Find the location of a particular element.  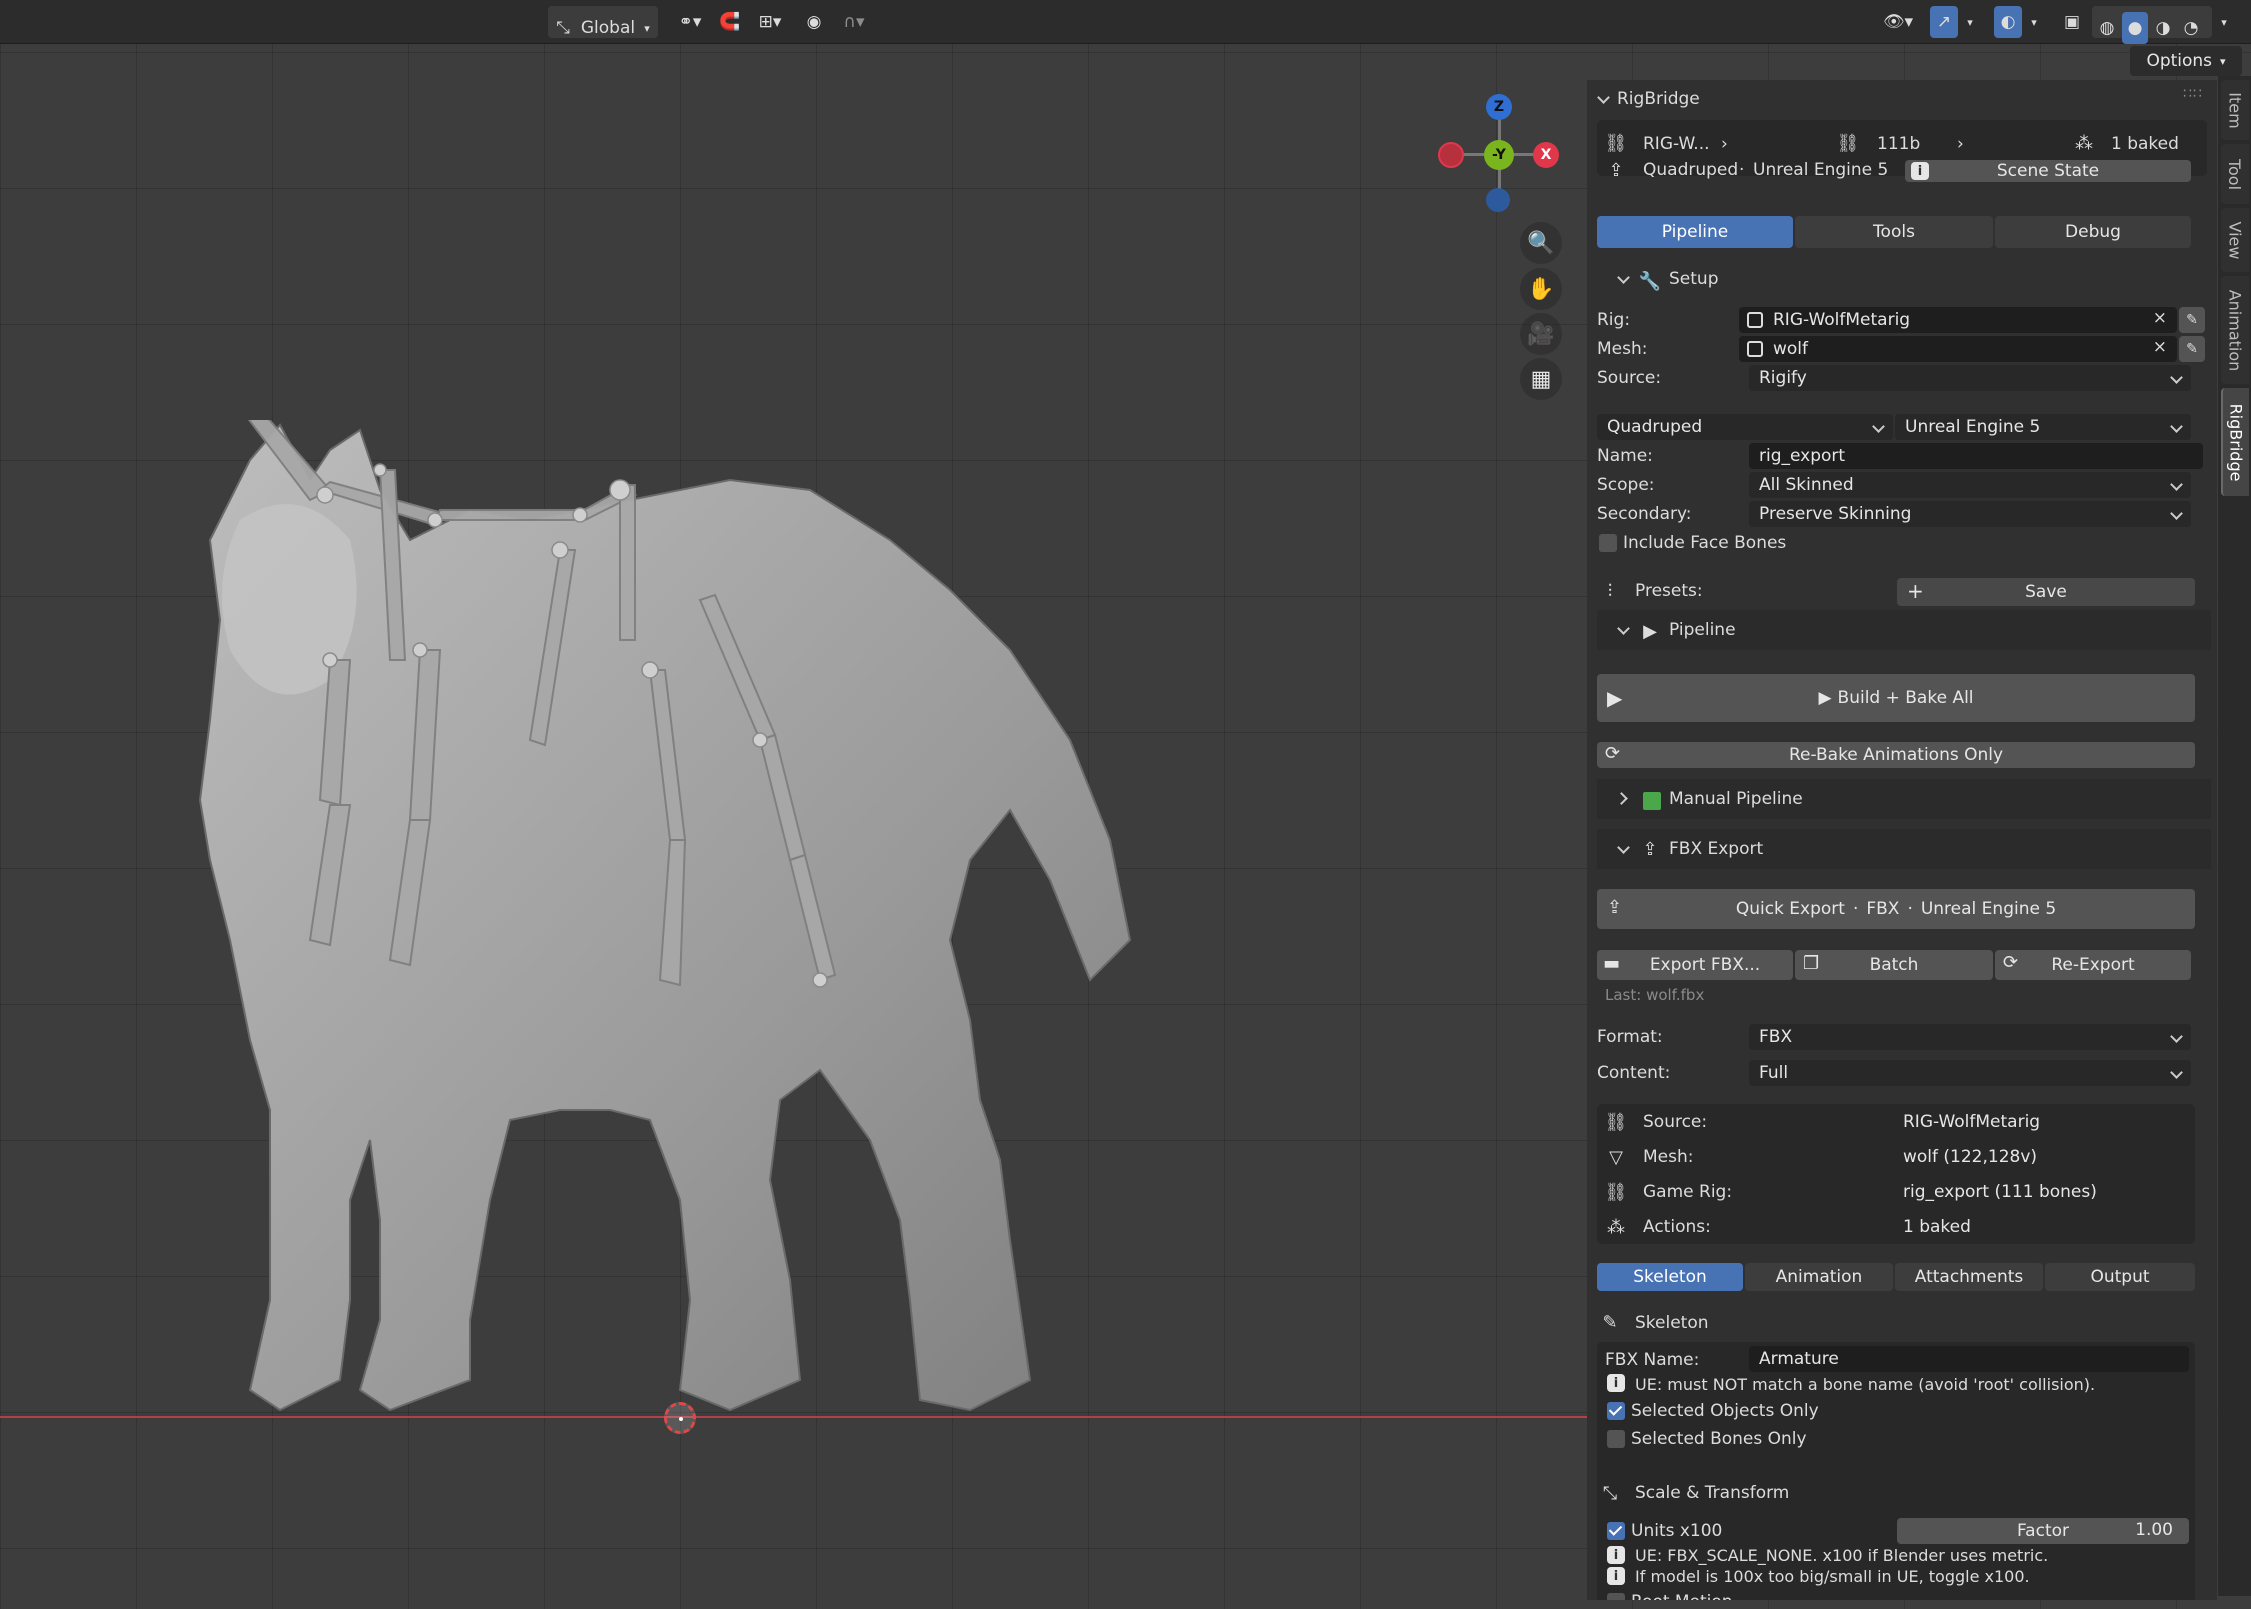

selected-objects-only-label: Selected Objects Only is located at coordinates (1725, 1411).